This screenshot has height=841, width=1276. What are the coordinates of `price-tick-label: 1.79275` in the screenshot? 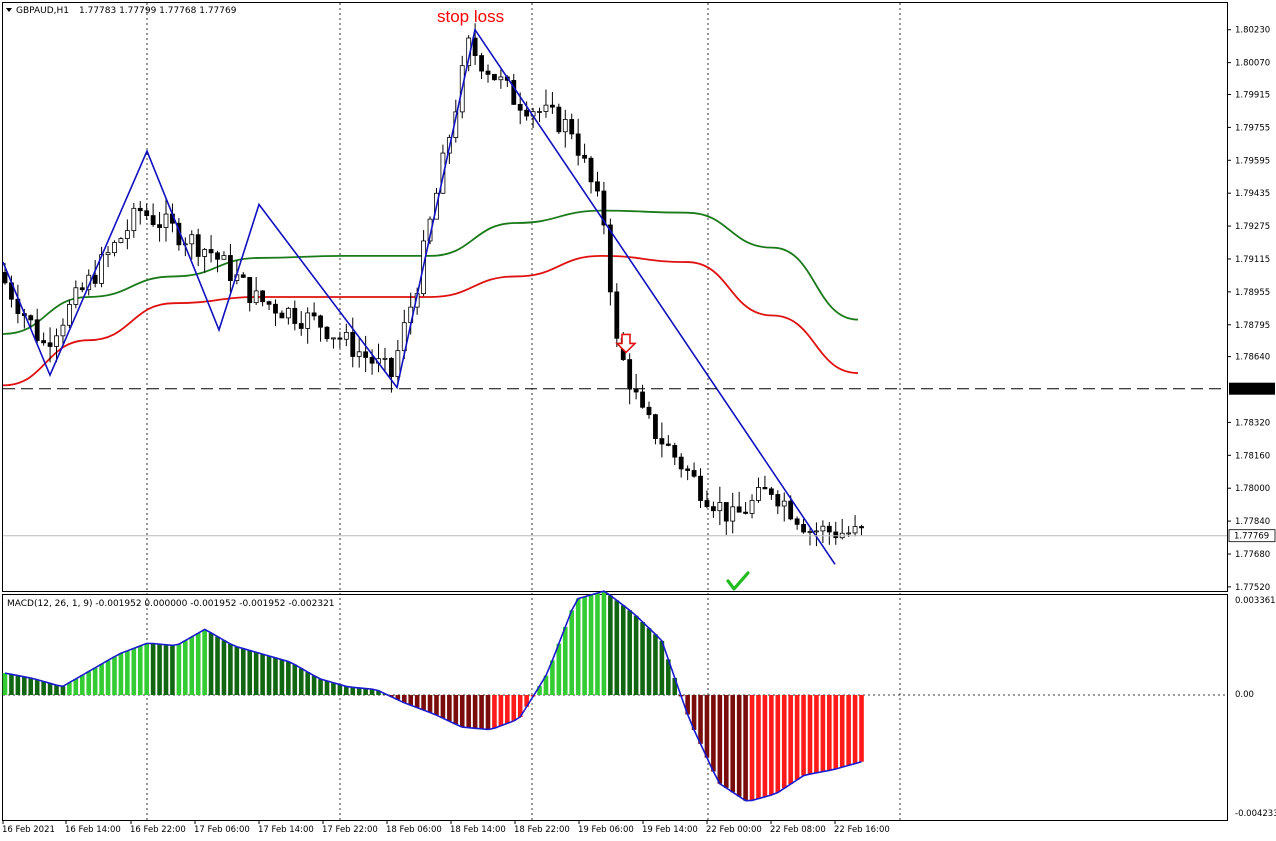 It's located at (1252, 227).